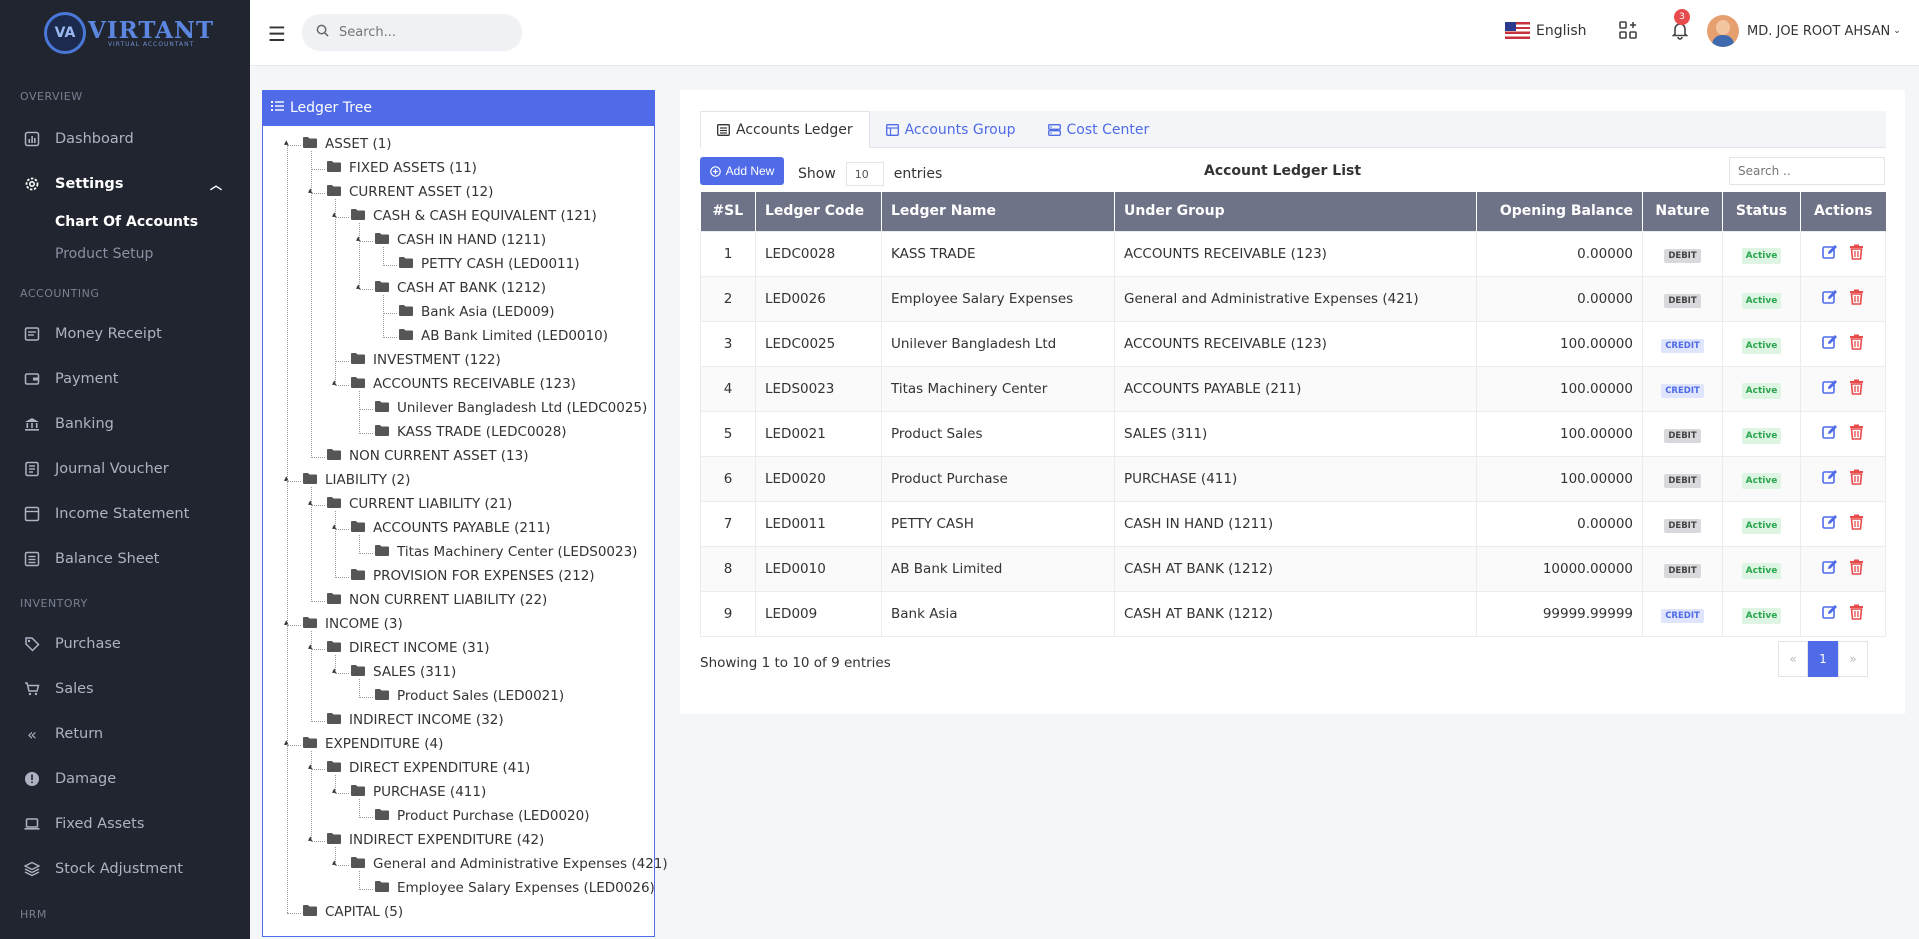 Image resolution: width=1919 pixels, height=939 pixels. What do you see at coordinates (450, 528) in the screenshot?
I see `tree-node: ACCOUNTS PAYABLE (211)` at bounding box center [450, 528].